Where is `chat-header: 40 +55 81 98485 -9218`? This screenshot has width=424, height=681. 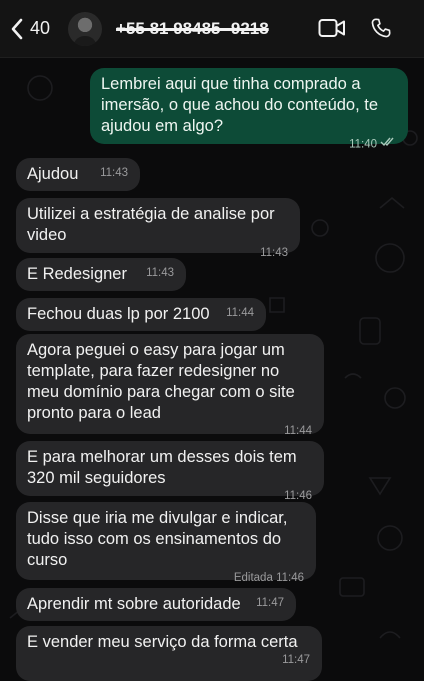 chat-header: 40 +55 81 98485 -9218 is located at coordinates (212, 29).